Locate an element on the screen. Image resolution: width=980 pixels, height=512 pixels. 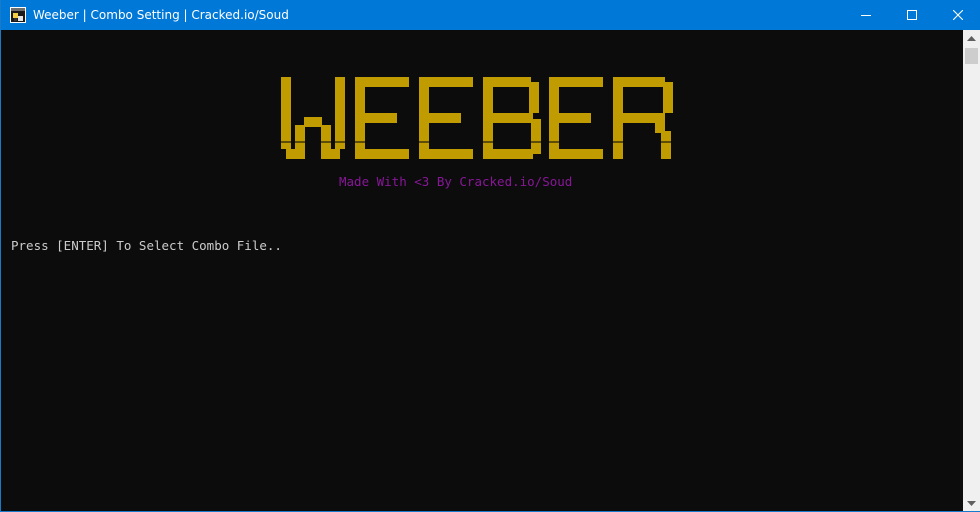
close-button is located at coordinates (957, 15).